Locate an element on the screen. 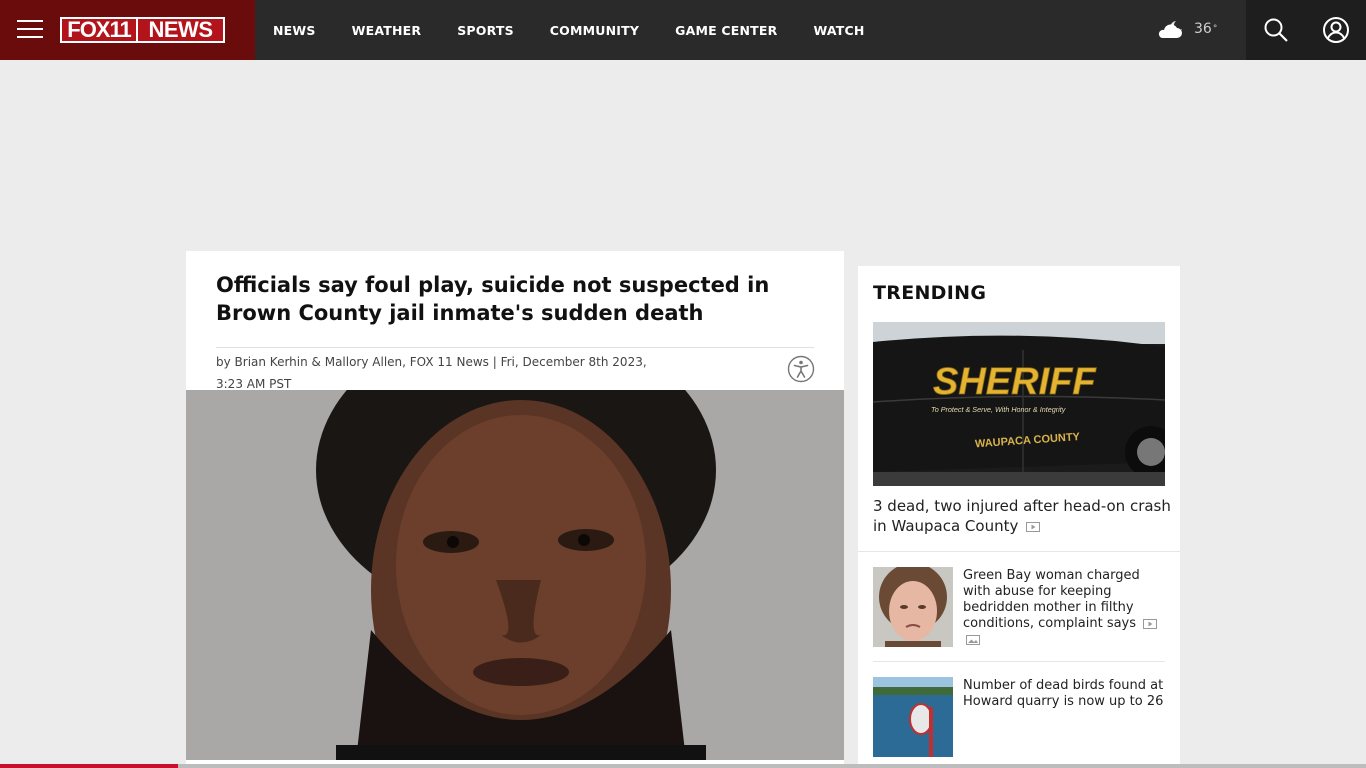 Image resolution: width=1366 pixels, height=768 pixels. fox11-logo: FOX11 NEWS is located at coordinates (142, 30).